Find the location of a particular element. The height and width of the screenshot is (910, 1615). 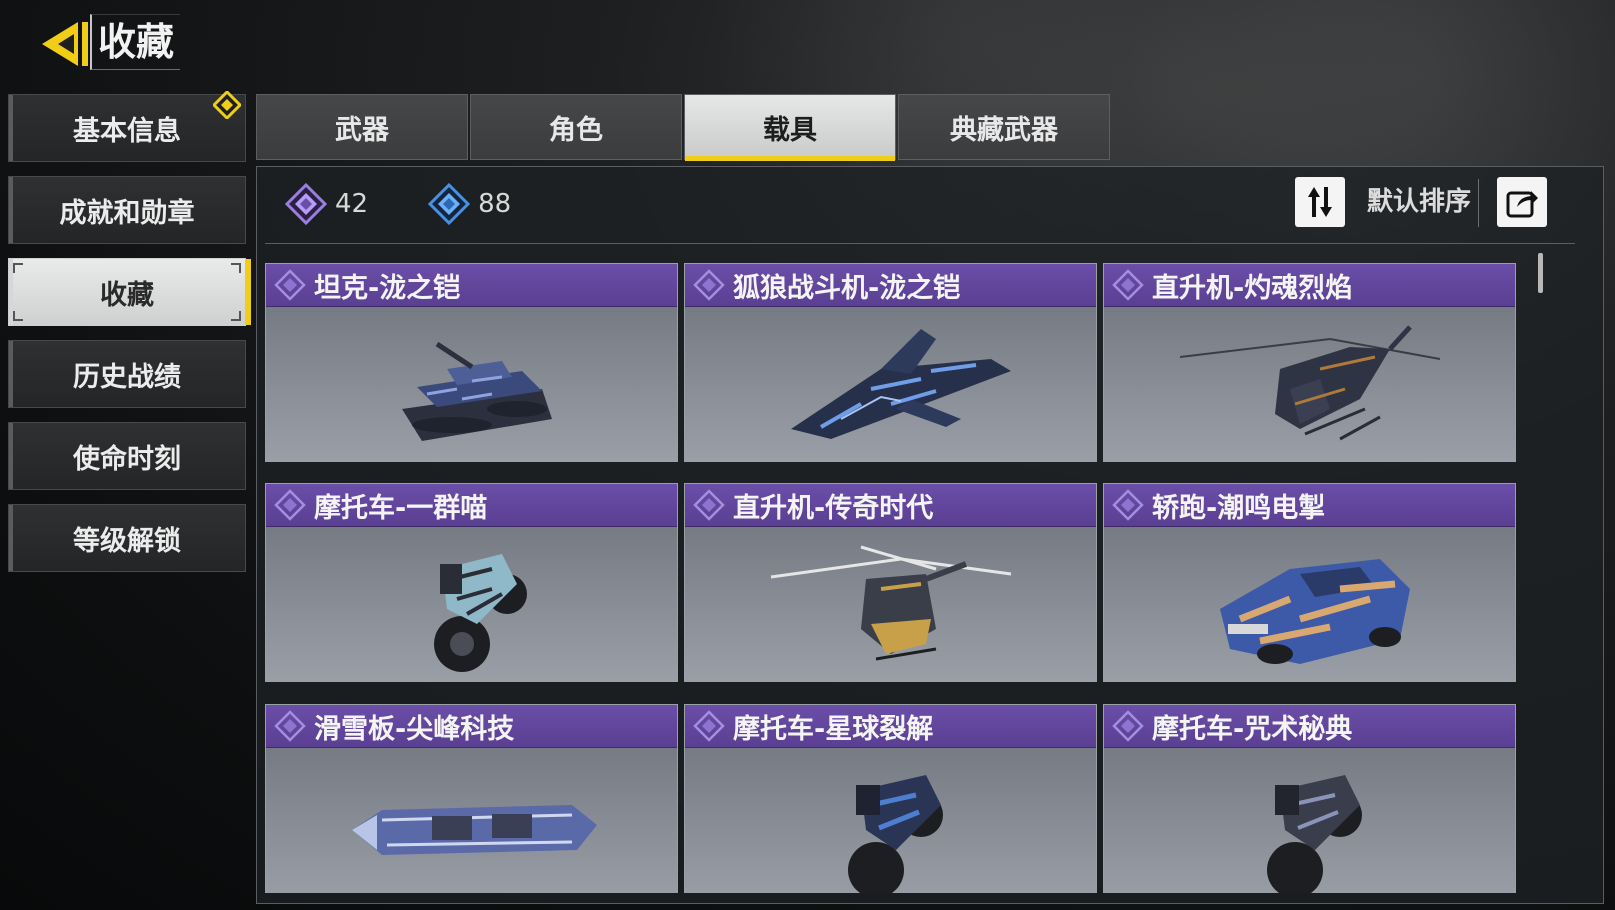

menu-item-label: 收藏 is located at coordinates (127, 295).